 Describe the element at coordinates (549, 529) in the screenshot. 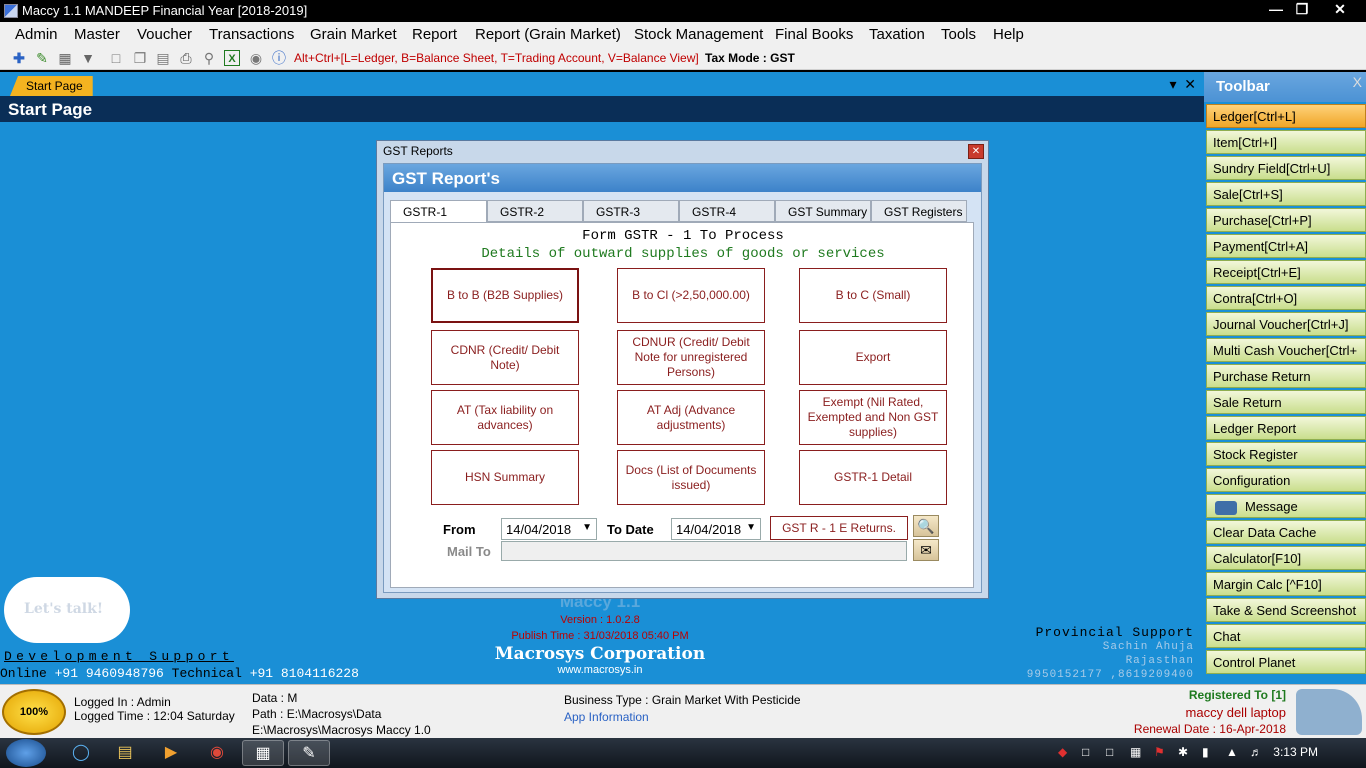

I see `from-date-picker: 14/04/2018 ▼` at that location.